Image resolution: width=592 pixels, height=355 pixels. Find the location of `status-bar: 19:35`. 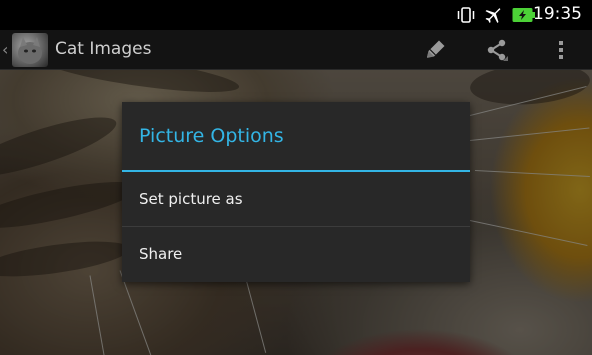

status-bar: 19:35 is located at coordinates (296, 15).